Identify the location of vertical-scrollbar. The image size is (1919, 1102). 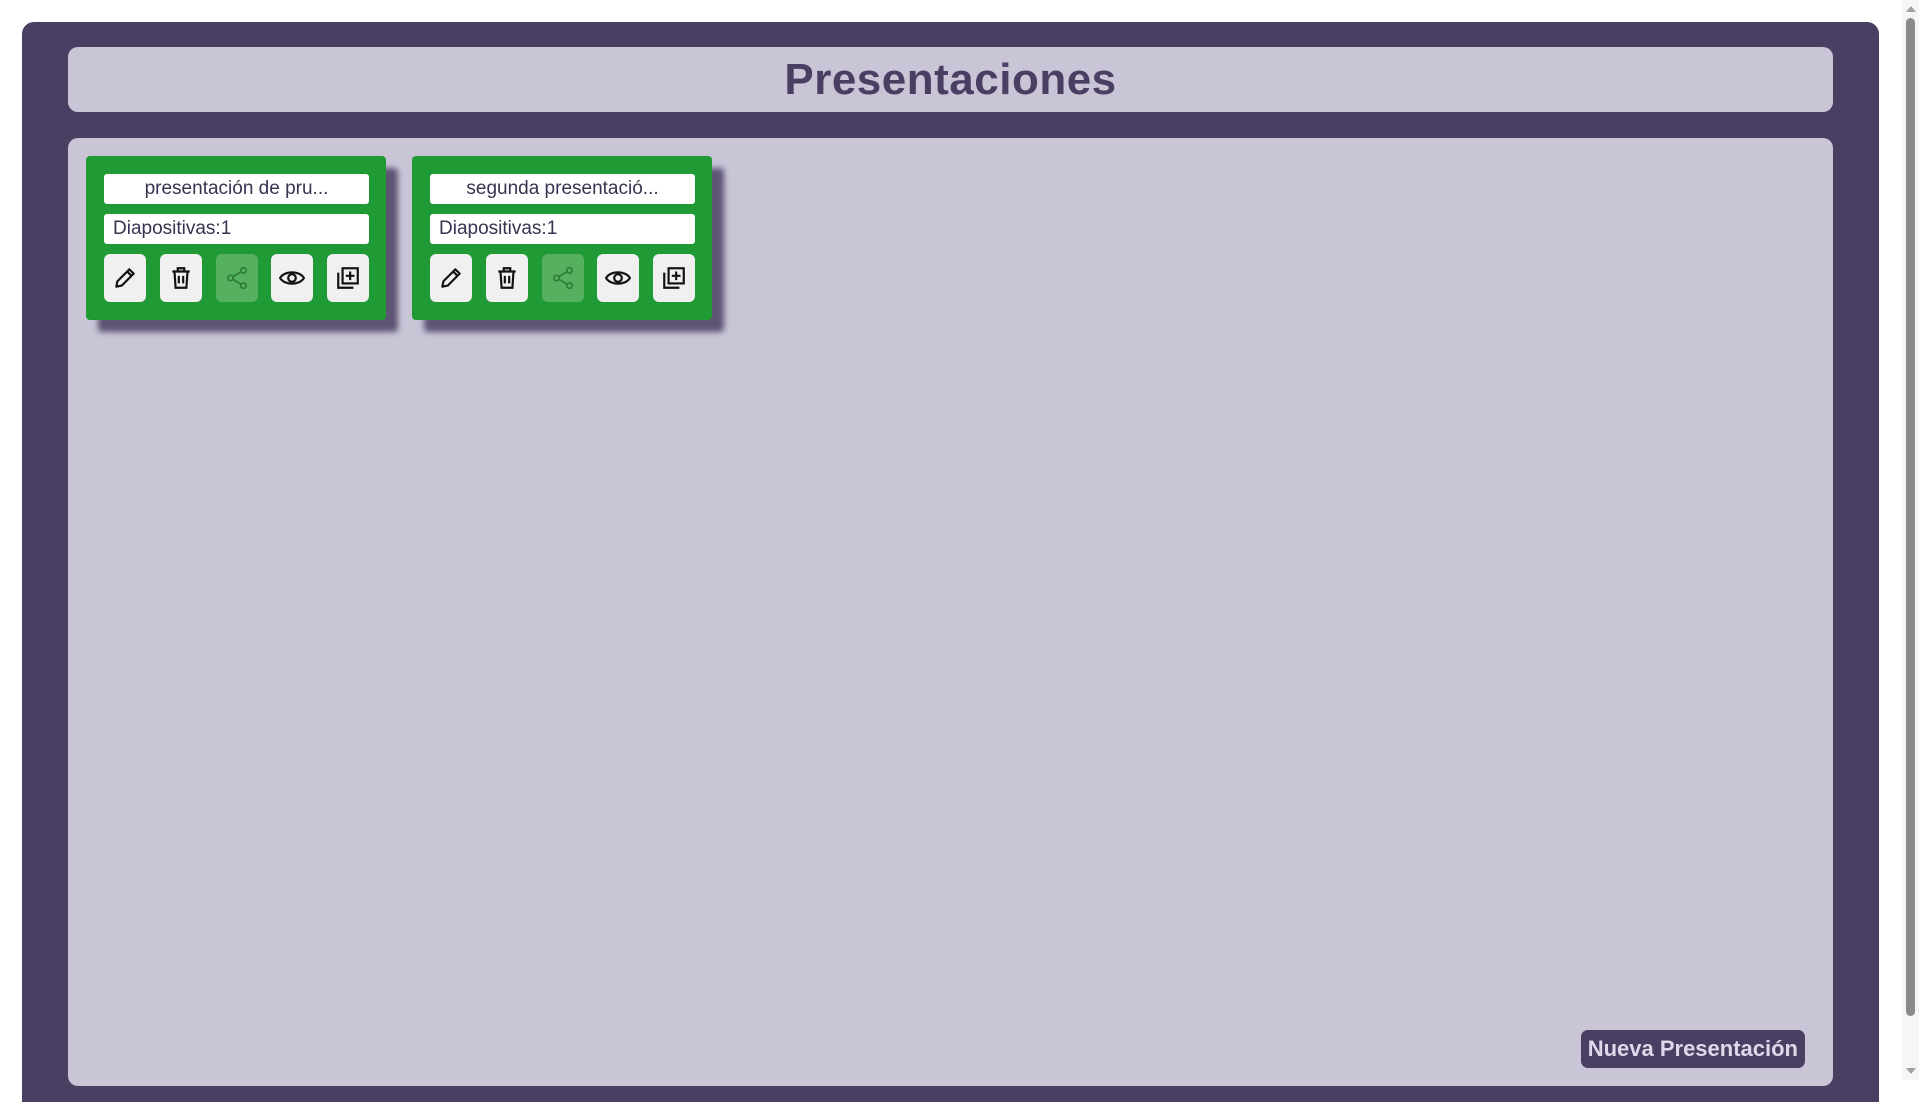
(1910, 540).